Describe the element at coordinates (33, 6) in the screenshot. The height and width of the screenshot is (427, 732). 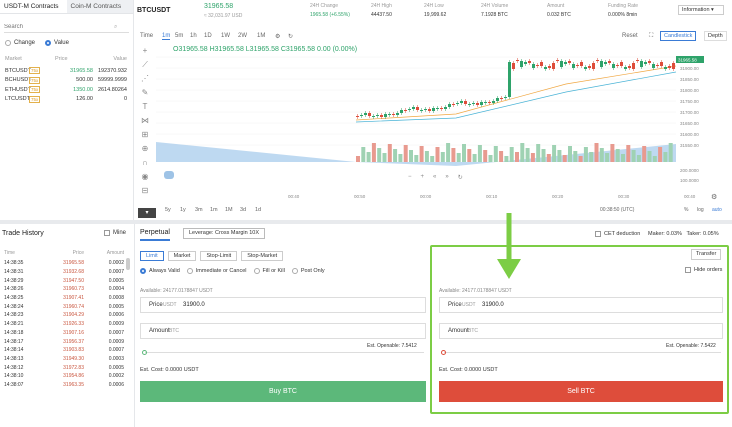
I see `tab-usdt-m: USDT-M Contracts` at that location.